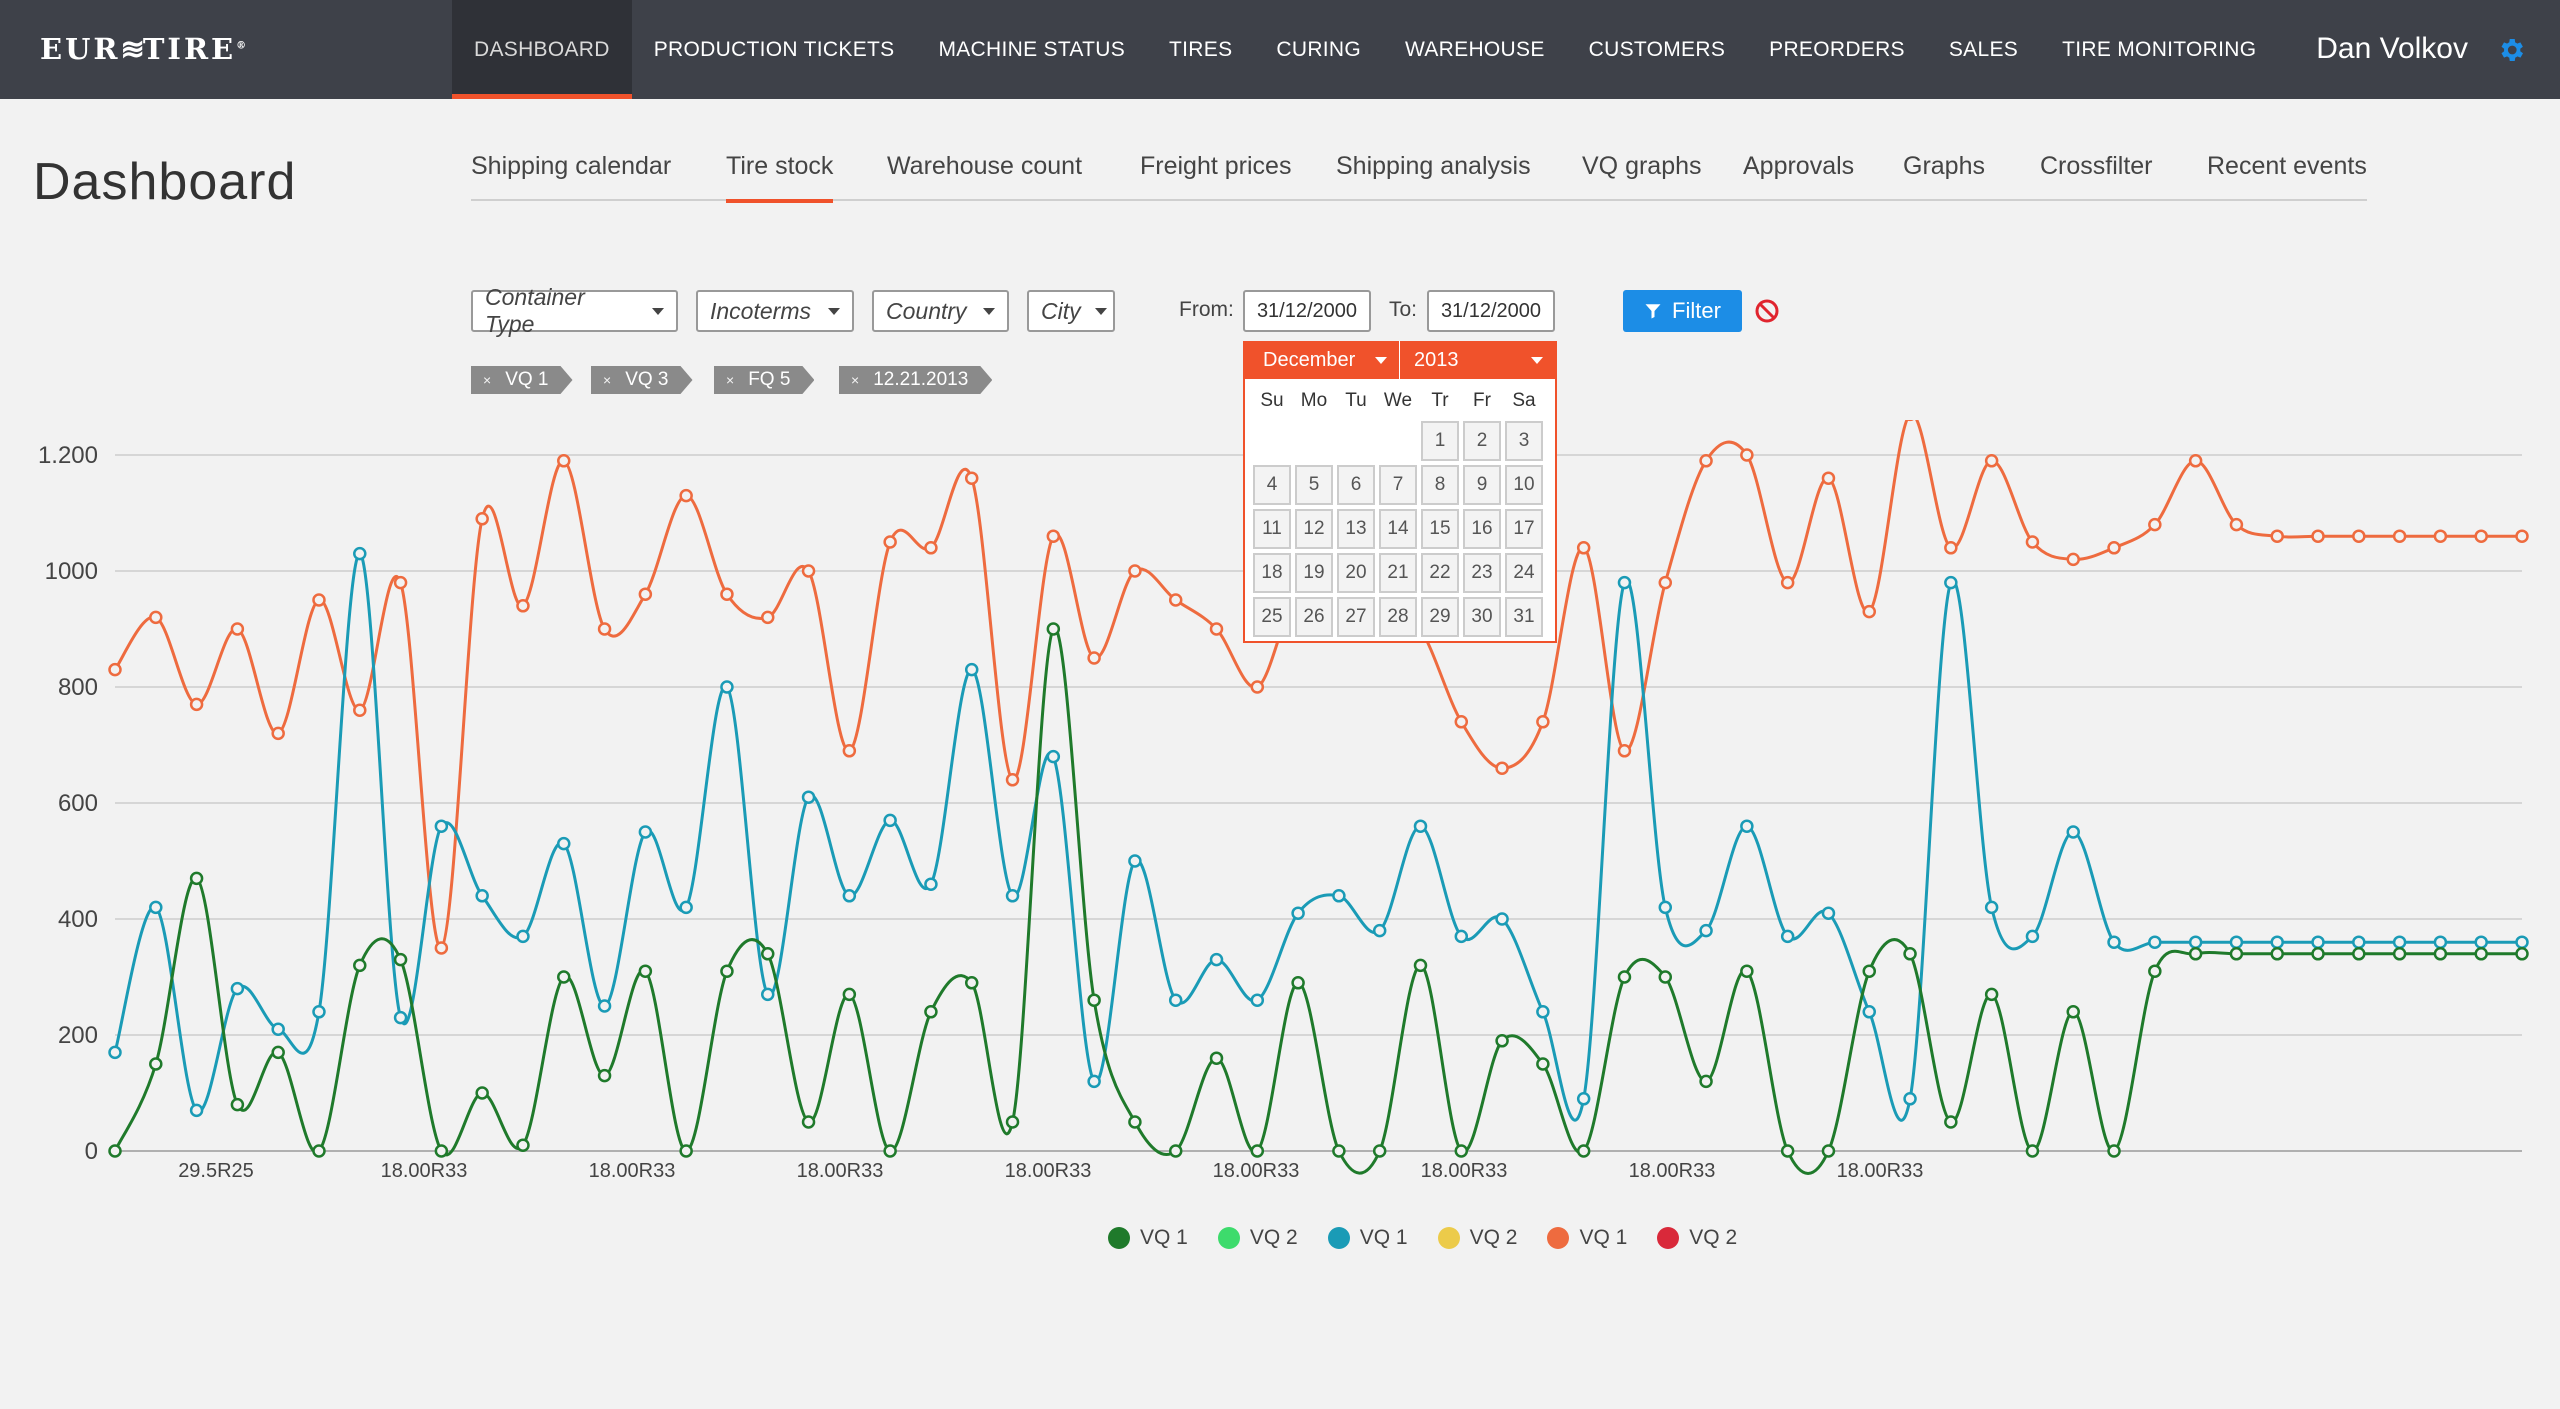  Describe the element at coordinates (642, 380) in the screenshot. I see `filter-tag: × VQ 3` at that location.